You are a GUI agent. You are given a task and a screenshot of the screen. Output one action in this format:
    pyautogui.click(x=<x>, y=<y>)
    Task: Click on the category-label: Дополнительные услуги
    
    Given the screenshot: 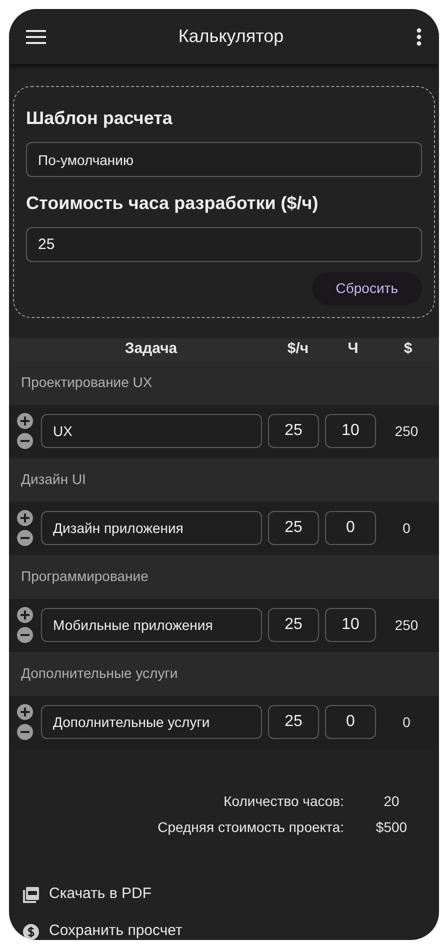 What is the action you would take?
    pyautogui.click(x=99, y=673)
    